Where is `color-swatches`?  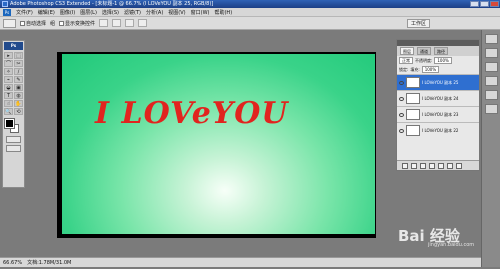
color-swatches is located at coordinates (13, 126).